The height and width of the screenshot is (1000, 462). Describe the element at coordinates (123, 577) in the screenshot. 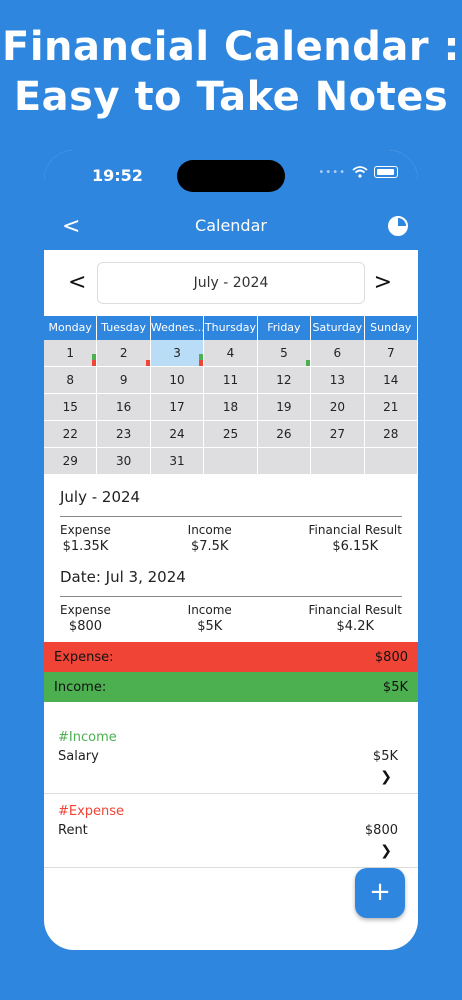

I see `date-summary-title: Date: Jul 3, 2024` at that location.